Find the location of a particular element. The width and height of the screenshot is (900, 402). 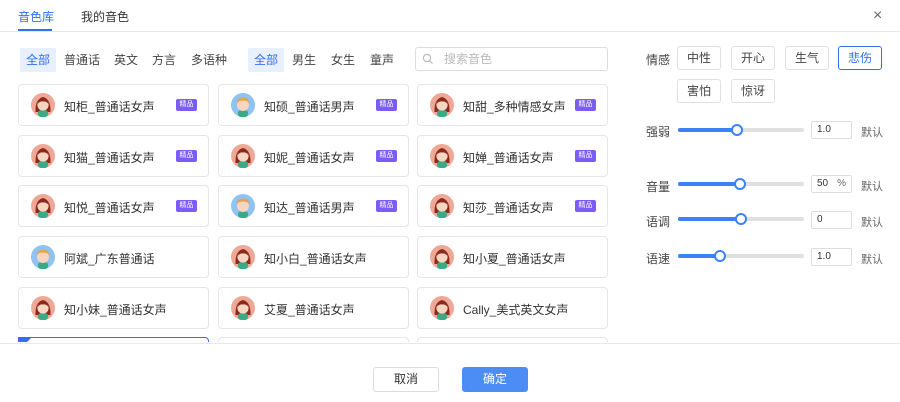

search-icon is located at coordinates (427, 58).